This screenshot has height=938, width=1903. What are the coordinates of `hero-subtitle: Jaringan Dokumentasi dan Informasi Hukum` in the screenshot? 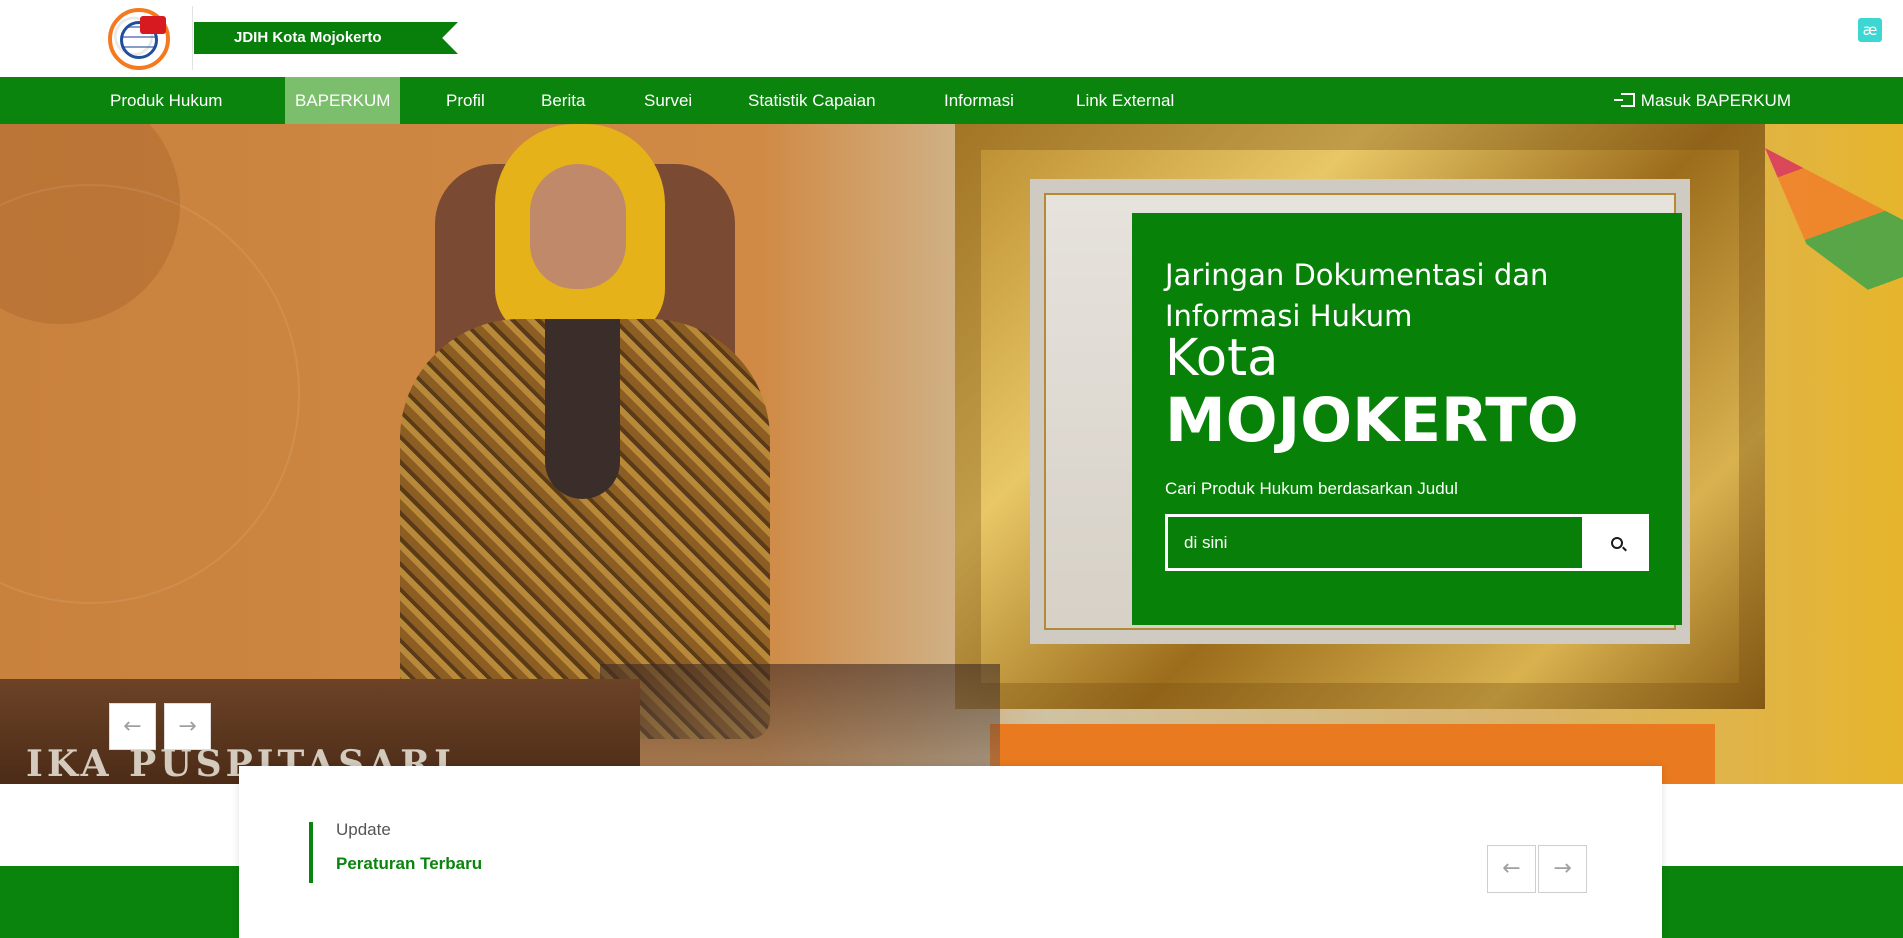 It's located at (1357, 295).